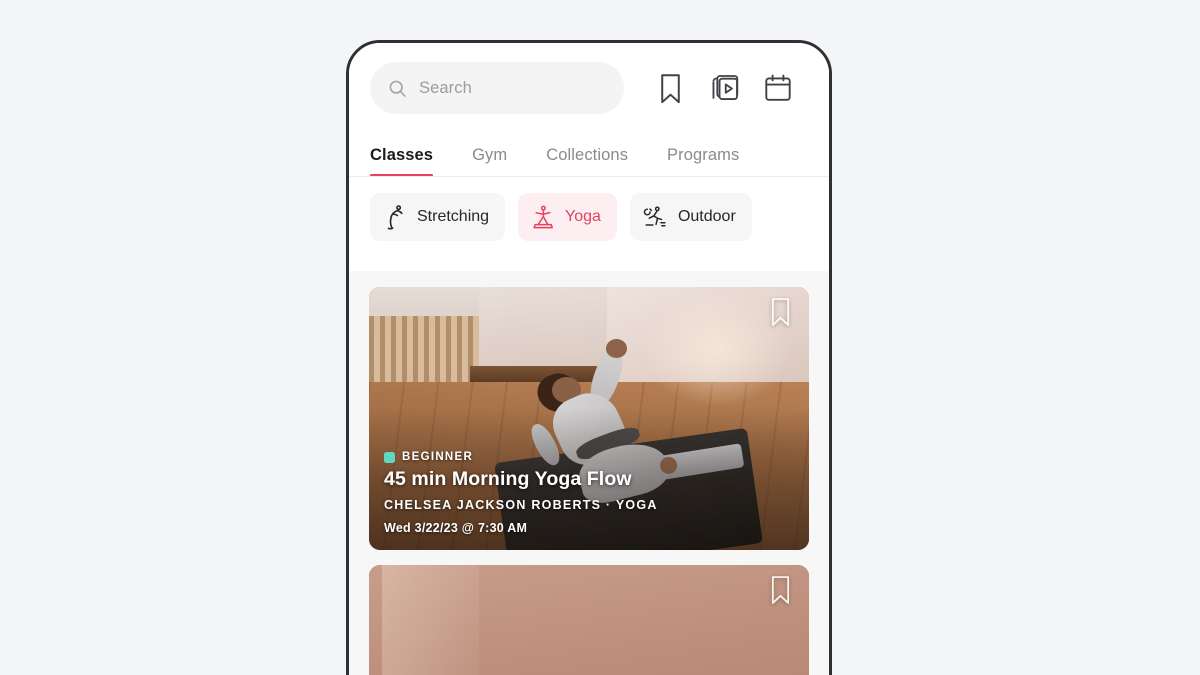  I want to click on tab-bar: Classes Gym Collections Programs, so click(589, 156).